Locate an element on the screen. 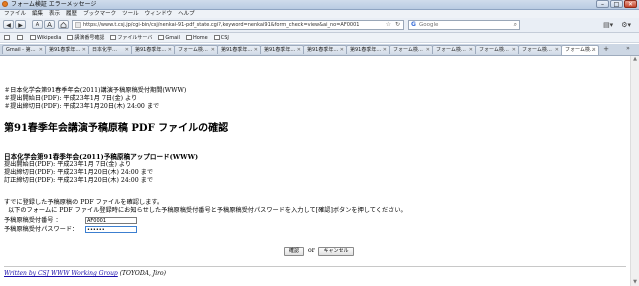 Image resolution: width=639 pixels, height=286 pixels. page-title: 第91春季年会講演予稿原稿 PDF ファイルの確認 is located at coordinates (116, 128).